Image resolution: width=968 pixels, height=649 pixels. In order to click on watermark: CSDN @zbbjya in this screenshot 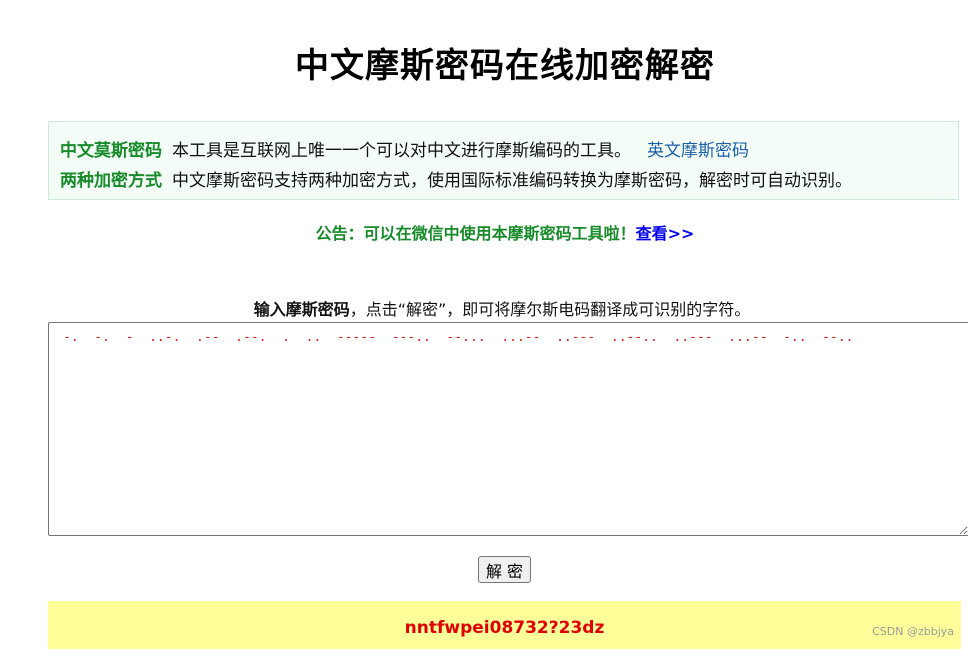, I will do `click(913, 631)`.